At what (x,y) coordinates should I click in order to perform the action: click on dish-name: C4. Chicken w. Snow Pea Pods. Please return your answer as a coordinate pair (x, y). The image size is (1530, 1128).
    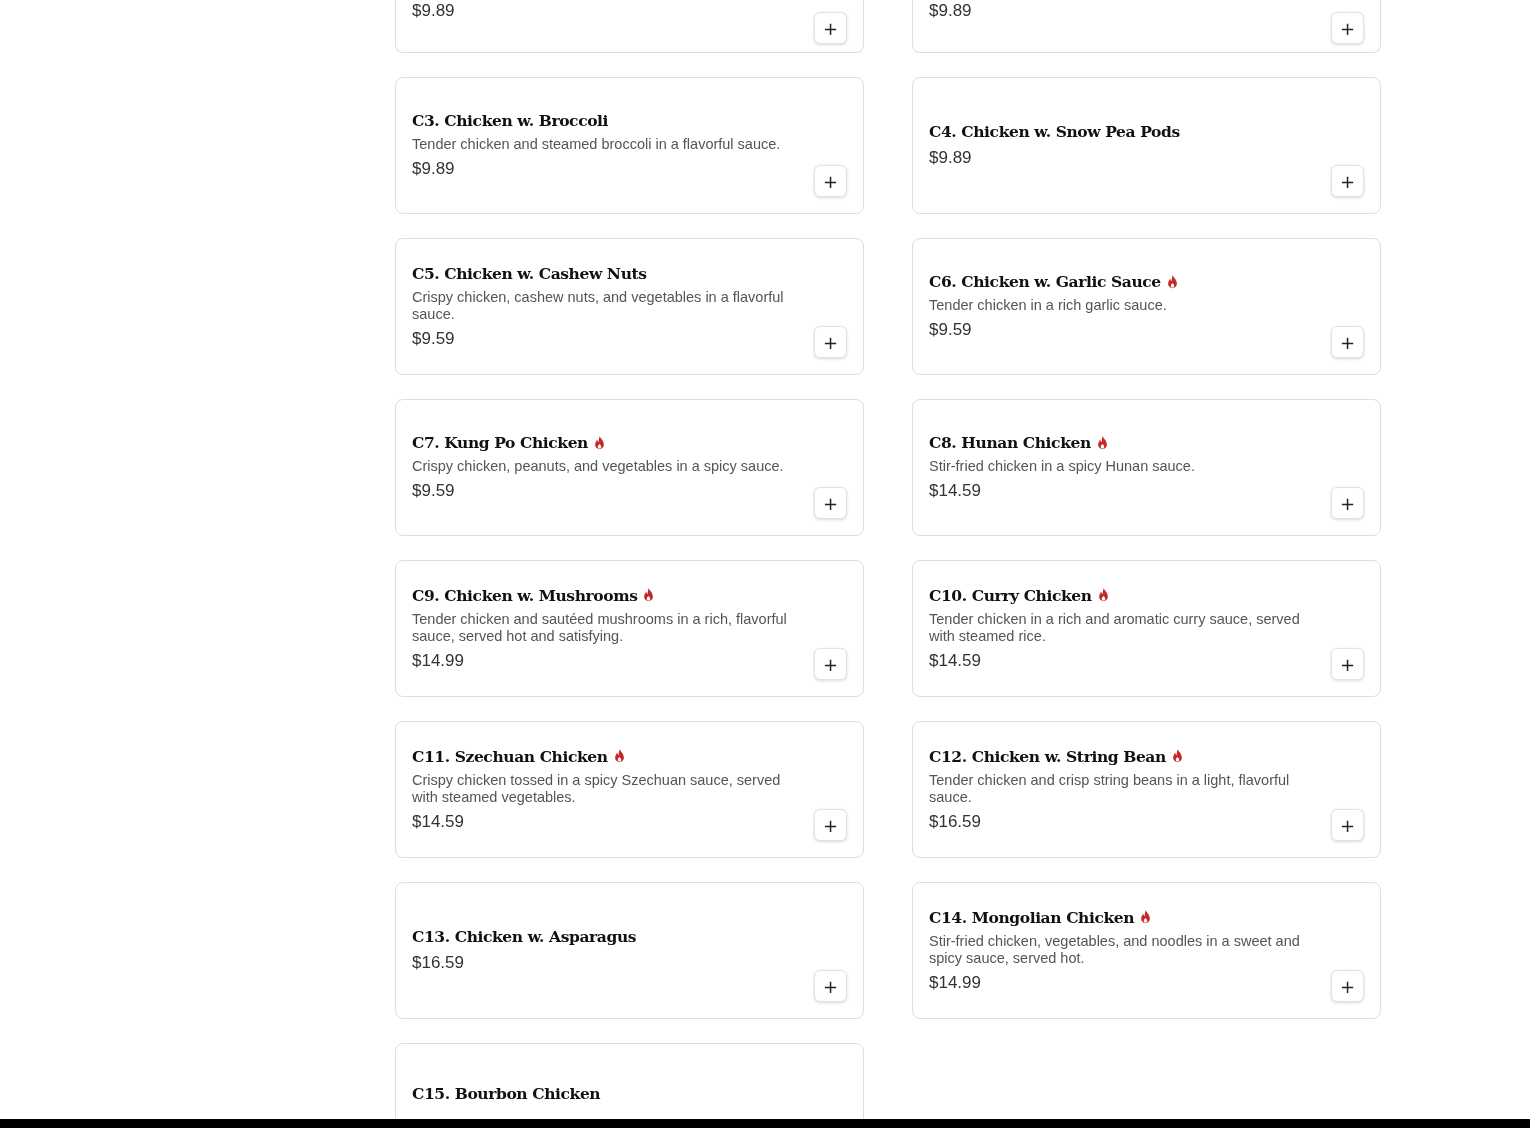
    Looking at the image, I should click on (1054, 131).